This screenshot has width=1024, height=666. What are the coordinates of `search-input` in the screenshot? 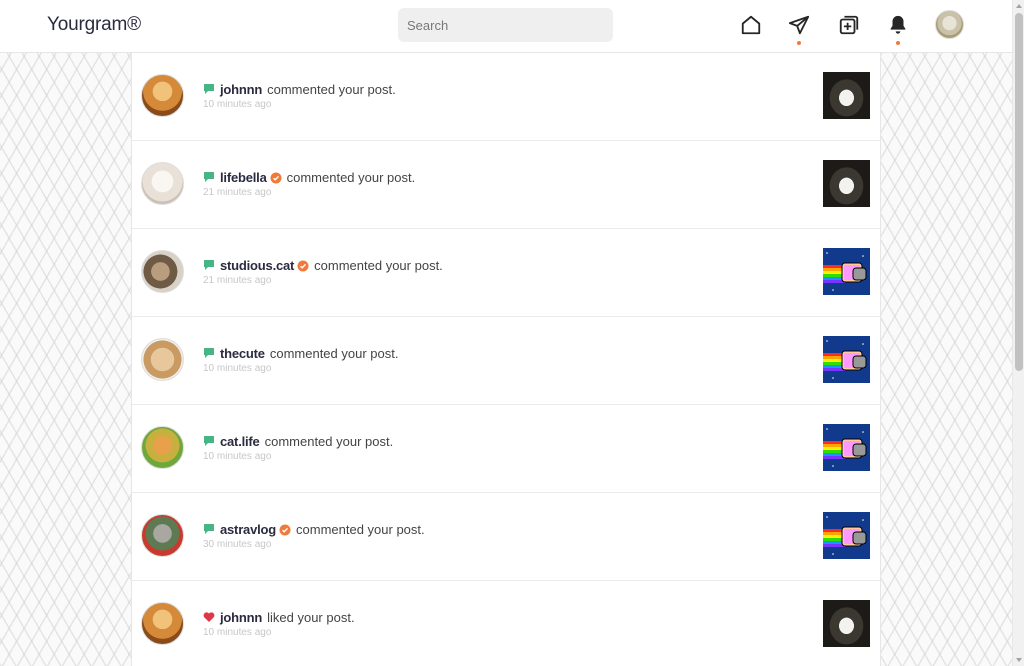 It's located at (505, 25).